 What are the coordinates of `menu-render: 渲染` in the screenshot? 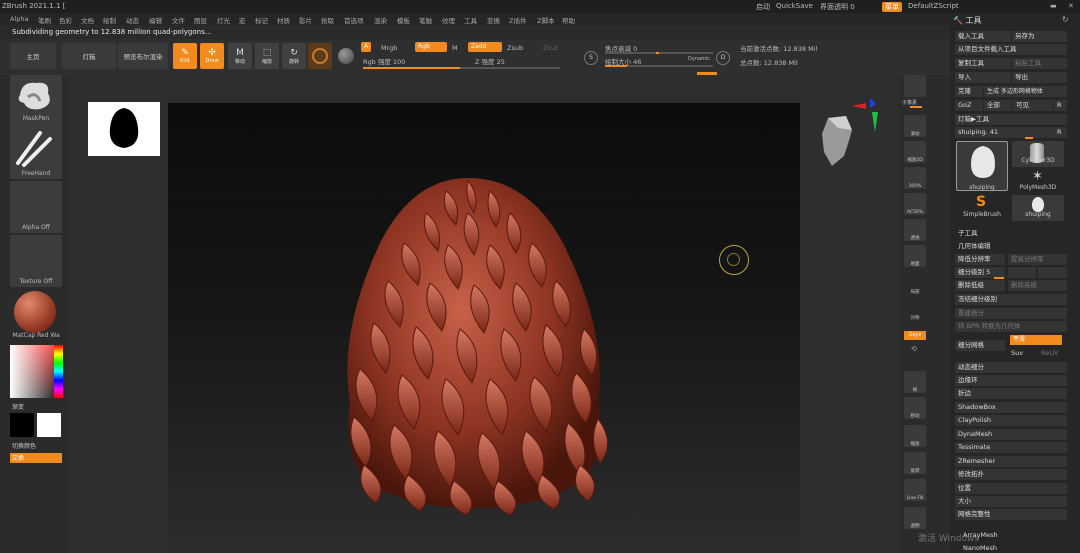 It's located at (380, 20).